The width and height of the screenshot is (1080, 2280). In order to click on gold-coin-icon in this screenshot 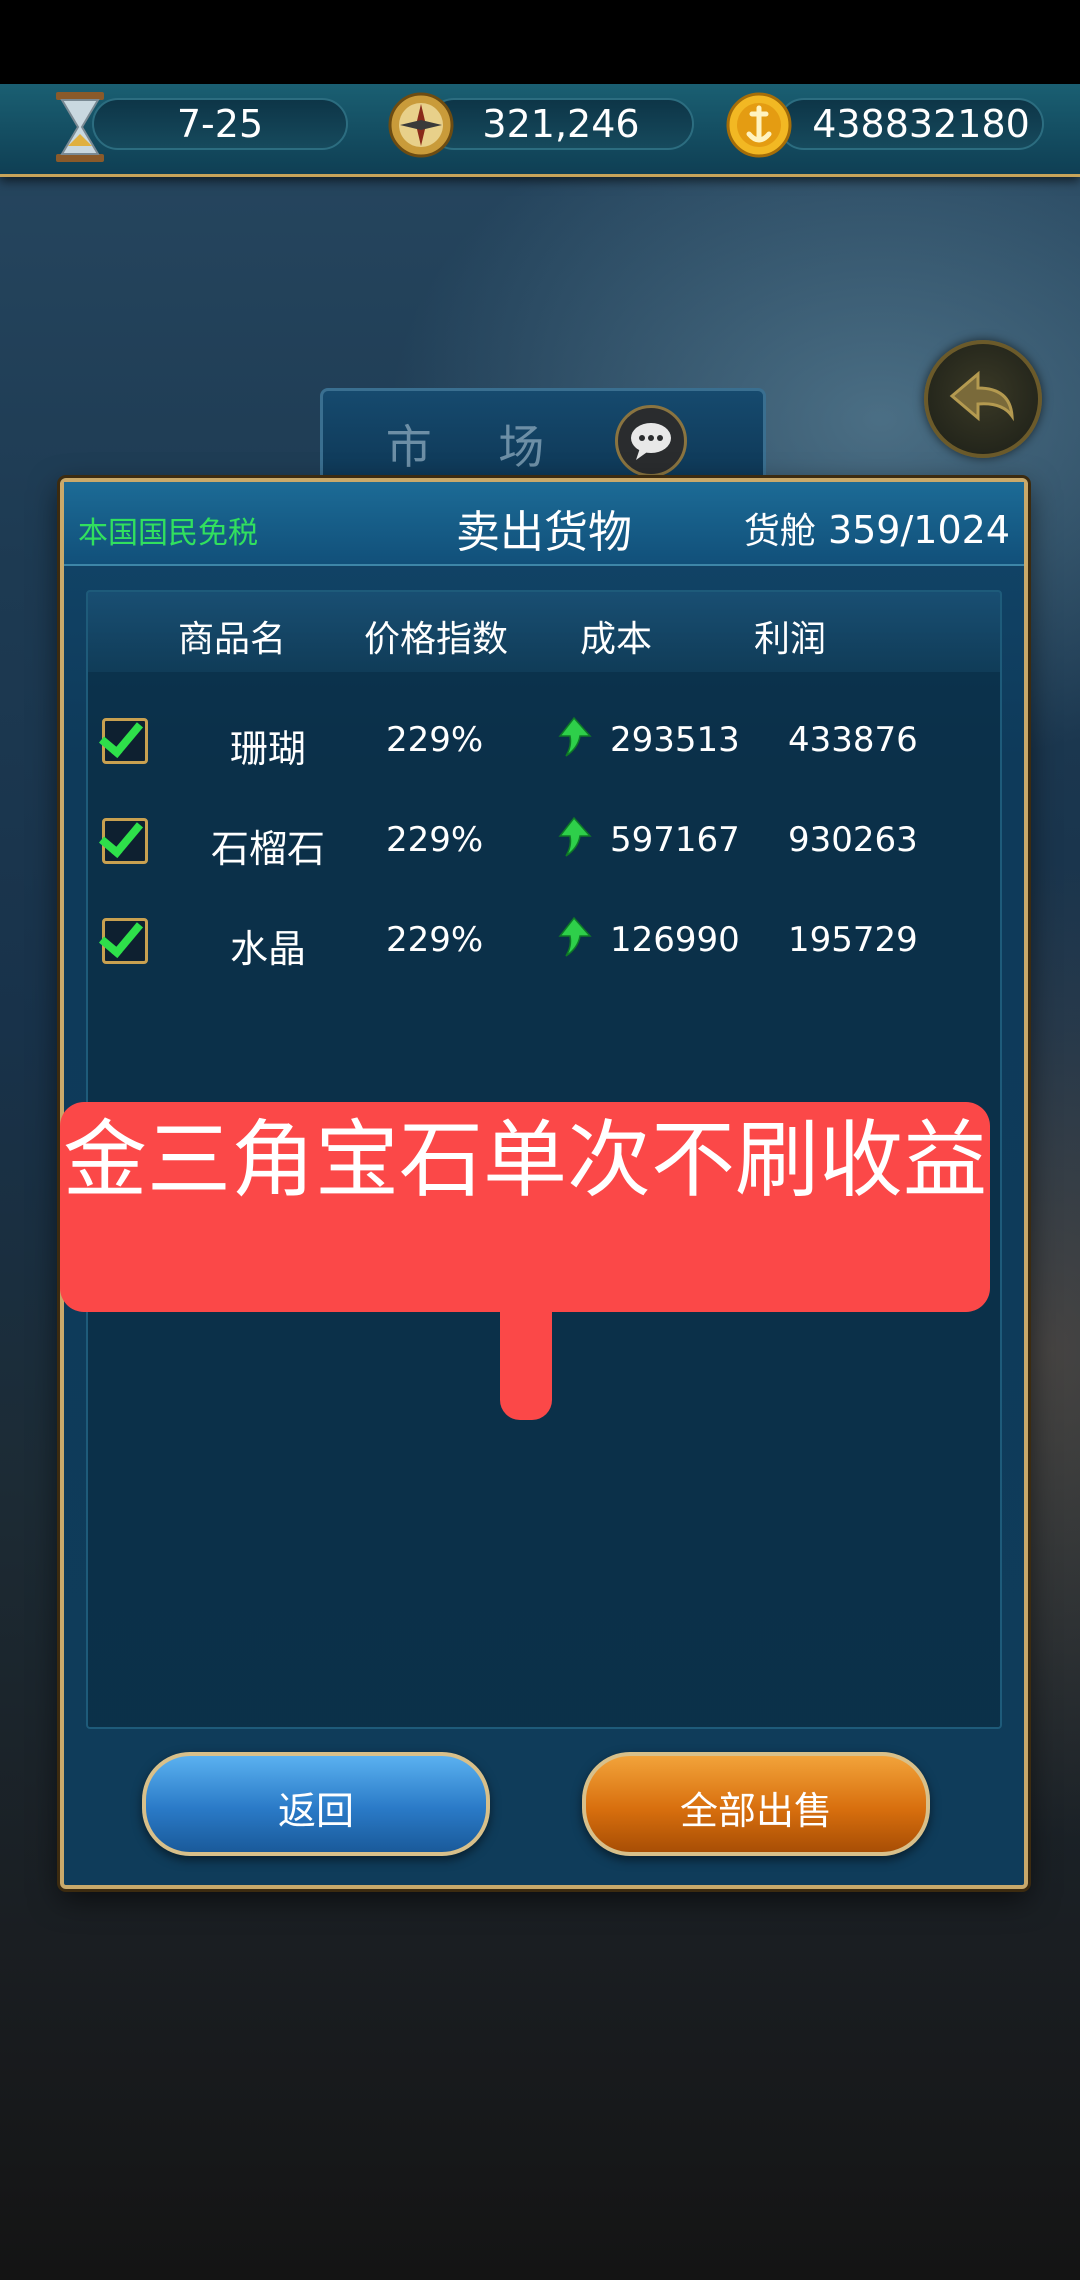, I will do `click(759, 125)`.